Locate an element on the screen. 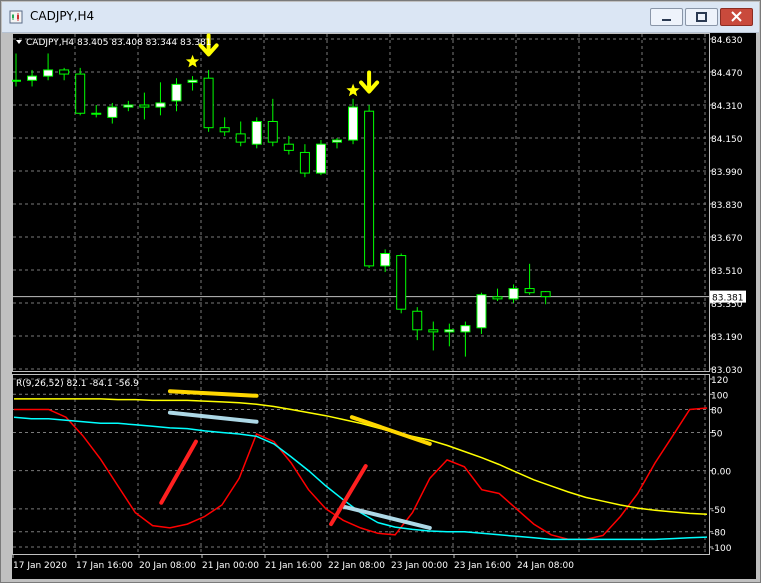 This screenshot has width=761, height=583. price-axis-tick-label: 83.030 is located at coordinates (727, 371).